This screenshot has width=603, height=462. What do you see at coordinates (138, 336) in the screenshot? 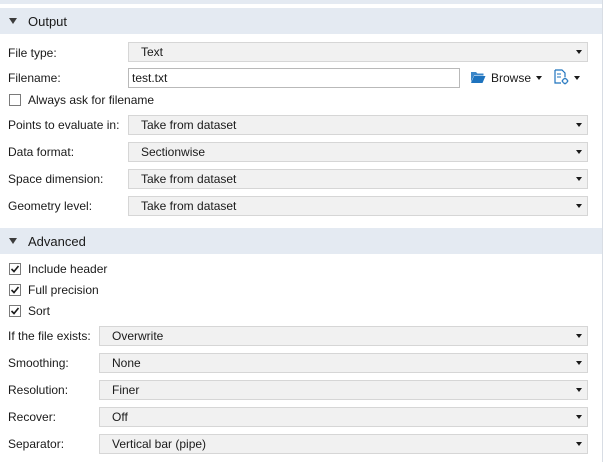
I see `if-exists-value: Overwrite` at bounding box center [138, 336].